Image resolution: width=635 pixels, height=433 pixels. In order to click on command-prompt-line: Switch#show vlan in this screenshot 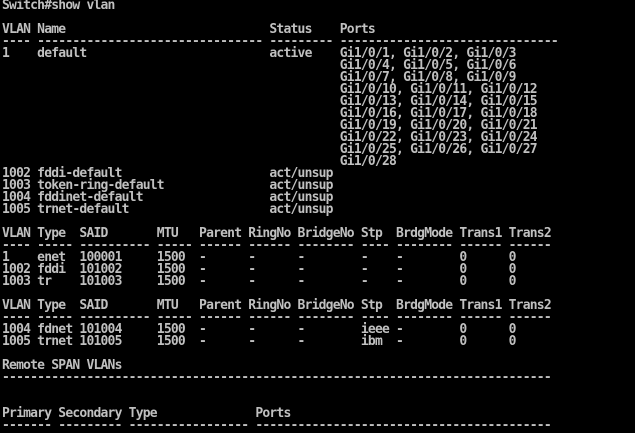, I will do `click(58, 6)`.